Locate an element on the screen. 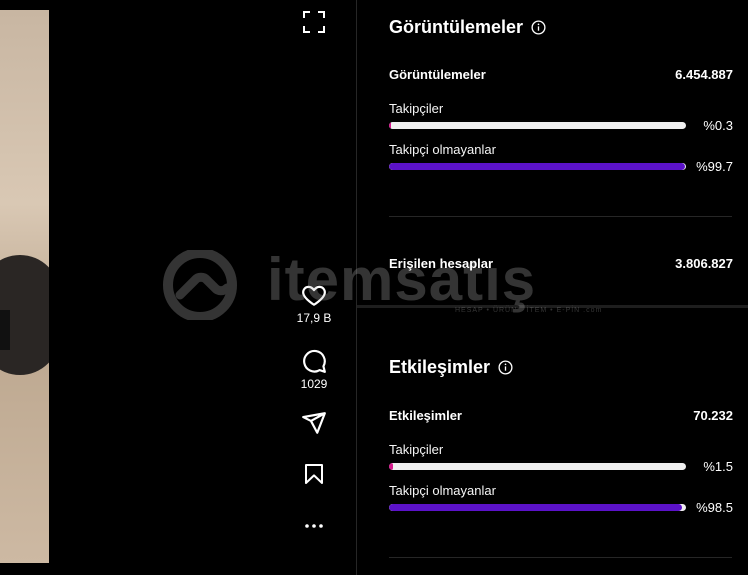 This screenshot has height=575, width=748. share-icon is located at coordinates (314, 423).